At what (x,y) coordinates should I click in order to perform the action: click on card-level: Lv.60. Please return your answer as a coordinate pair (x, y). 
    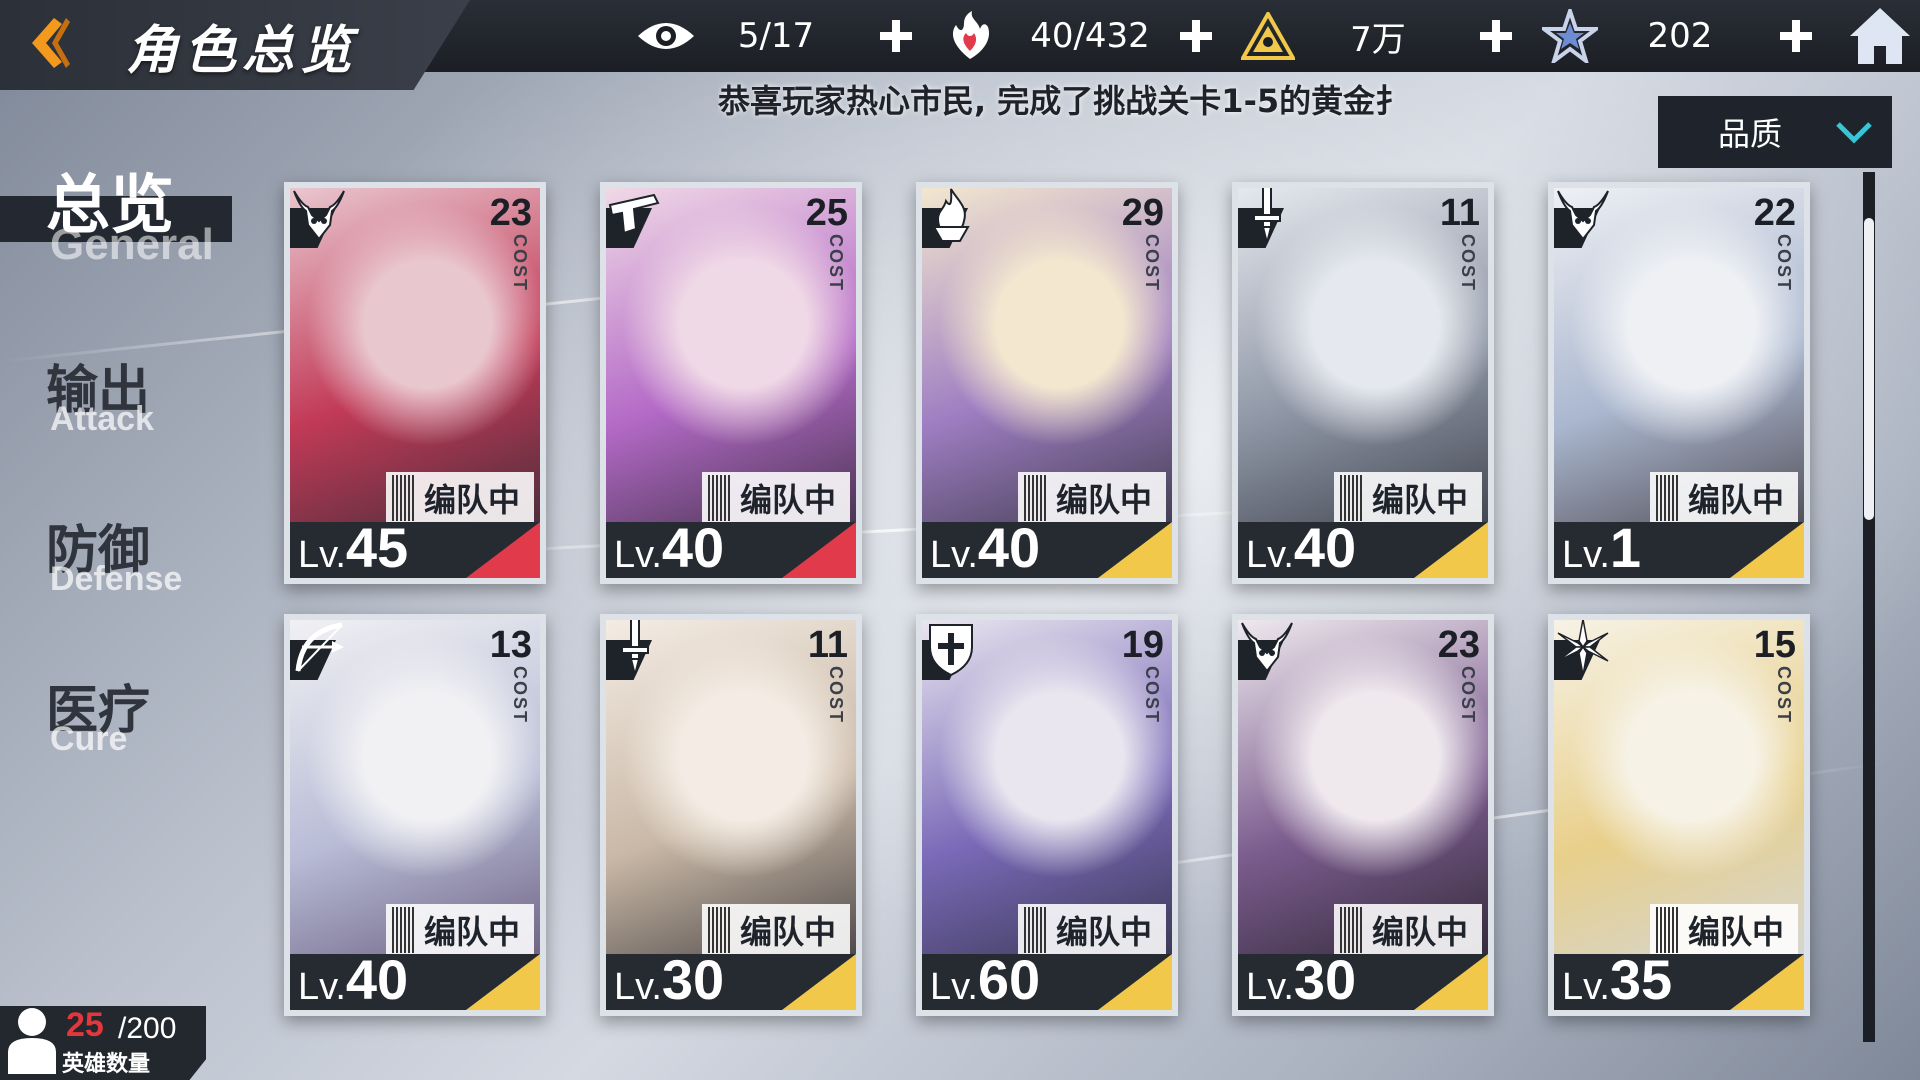
    Looking at the image, I should click on (985, 979).